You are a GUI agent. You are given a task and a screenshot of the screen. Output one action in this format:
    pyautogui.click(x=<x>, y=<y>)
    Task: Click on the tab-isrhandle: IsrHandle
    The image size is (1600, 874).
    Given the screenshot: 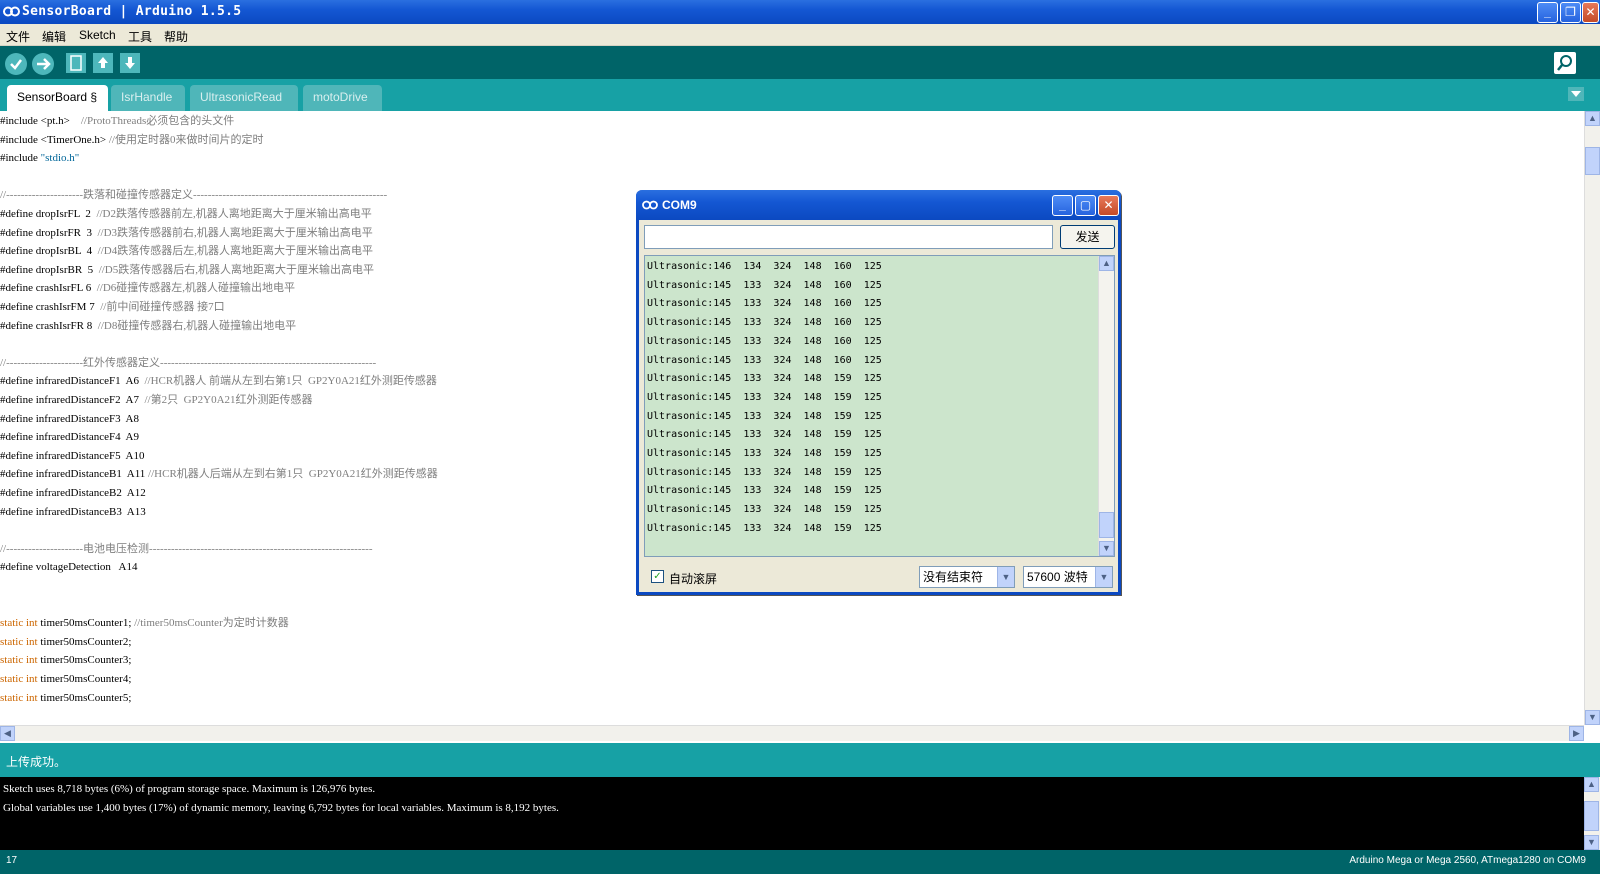 What is the action you would take?
    pyautogui.click(x=148, y=98)
    